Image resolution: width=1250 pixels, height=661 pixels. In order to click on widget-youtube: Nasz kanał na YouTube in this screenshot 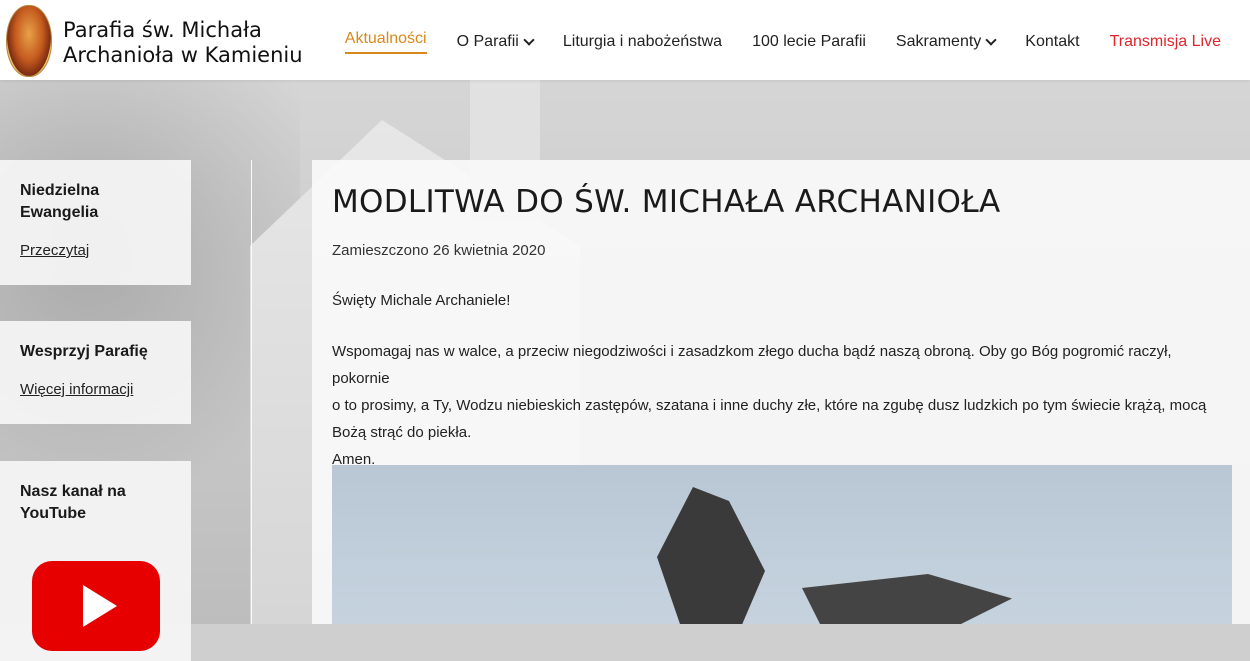, I will do `click(95, 561)`.